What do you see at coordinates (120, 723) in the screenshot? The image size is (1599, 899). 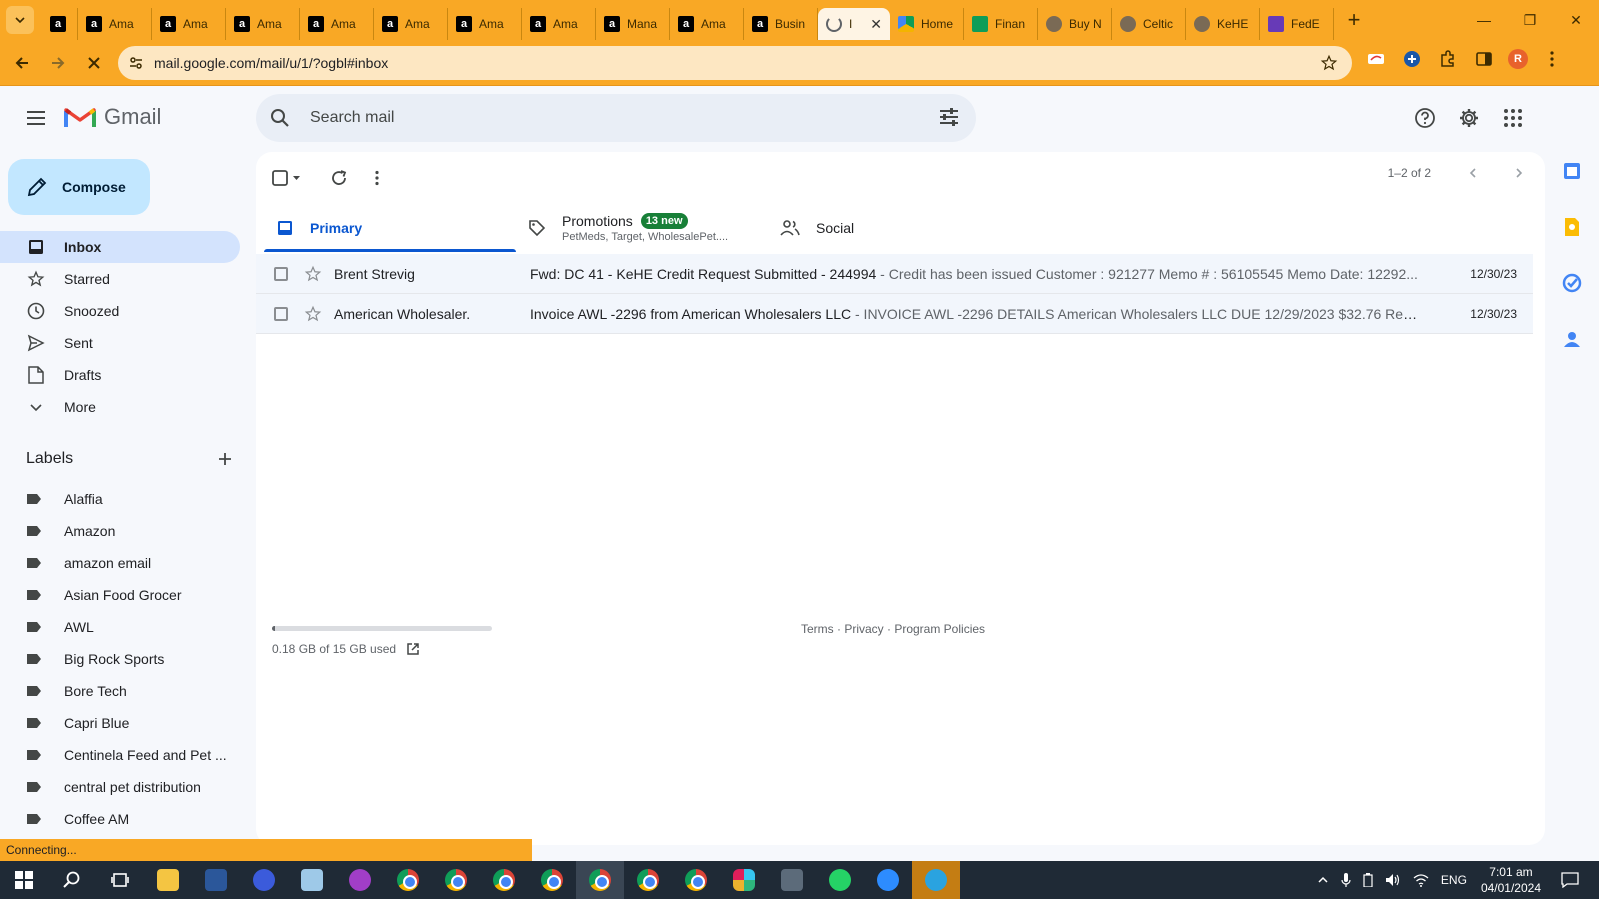 I see `label-item: Capri Blue` at bounding box center [120, 723].